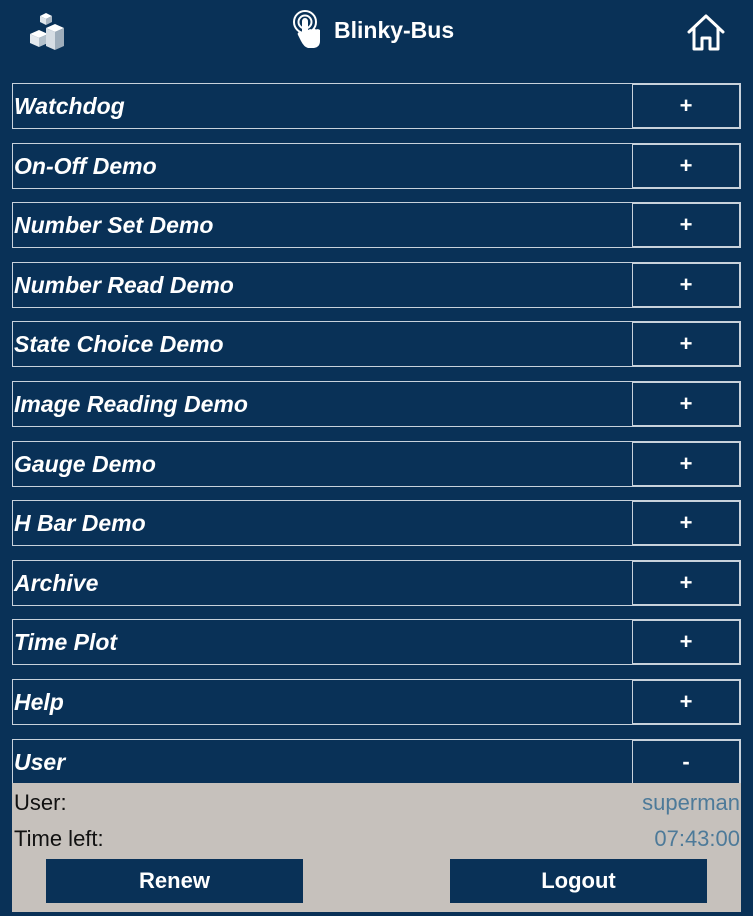 The width and height of the screenshot is (753, 916). What do you see at coordinates (85, 463) in the screenshot?
I see `menu-item-label: Gauge Demo` at bounding box center [85, 463].